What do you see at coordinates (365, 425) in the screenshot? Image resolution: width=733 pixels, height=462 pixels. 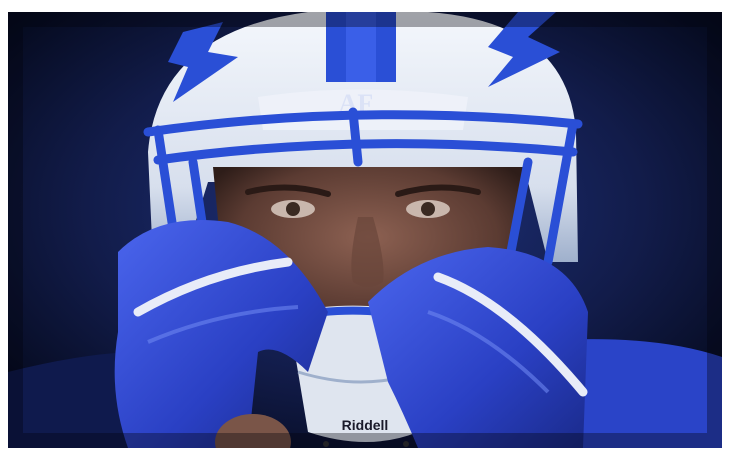 I see `riddell-brand-label: Riddell` at bounding box center [365, 425].